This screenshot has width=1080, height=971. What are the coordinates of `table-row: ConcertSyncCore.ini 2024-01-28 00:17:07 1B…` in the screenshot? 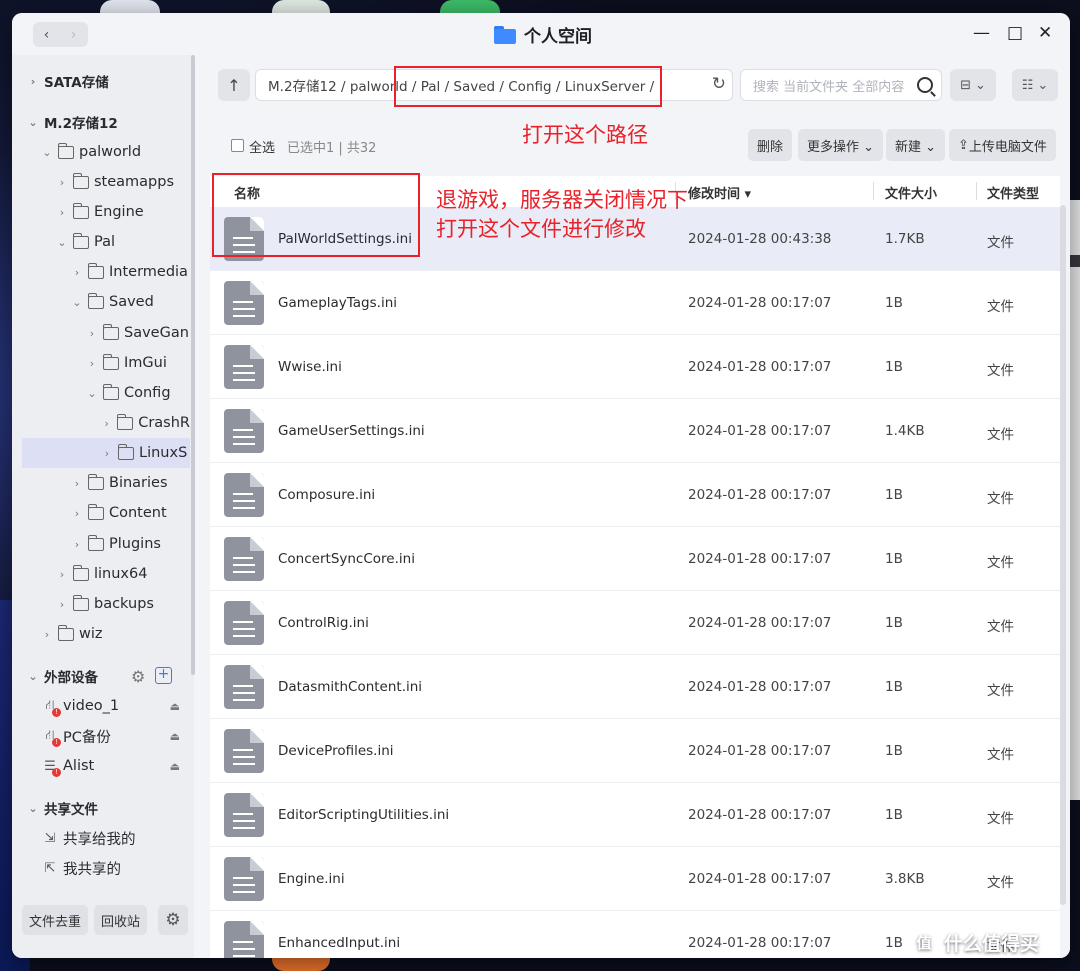 It's located at (635, 559).